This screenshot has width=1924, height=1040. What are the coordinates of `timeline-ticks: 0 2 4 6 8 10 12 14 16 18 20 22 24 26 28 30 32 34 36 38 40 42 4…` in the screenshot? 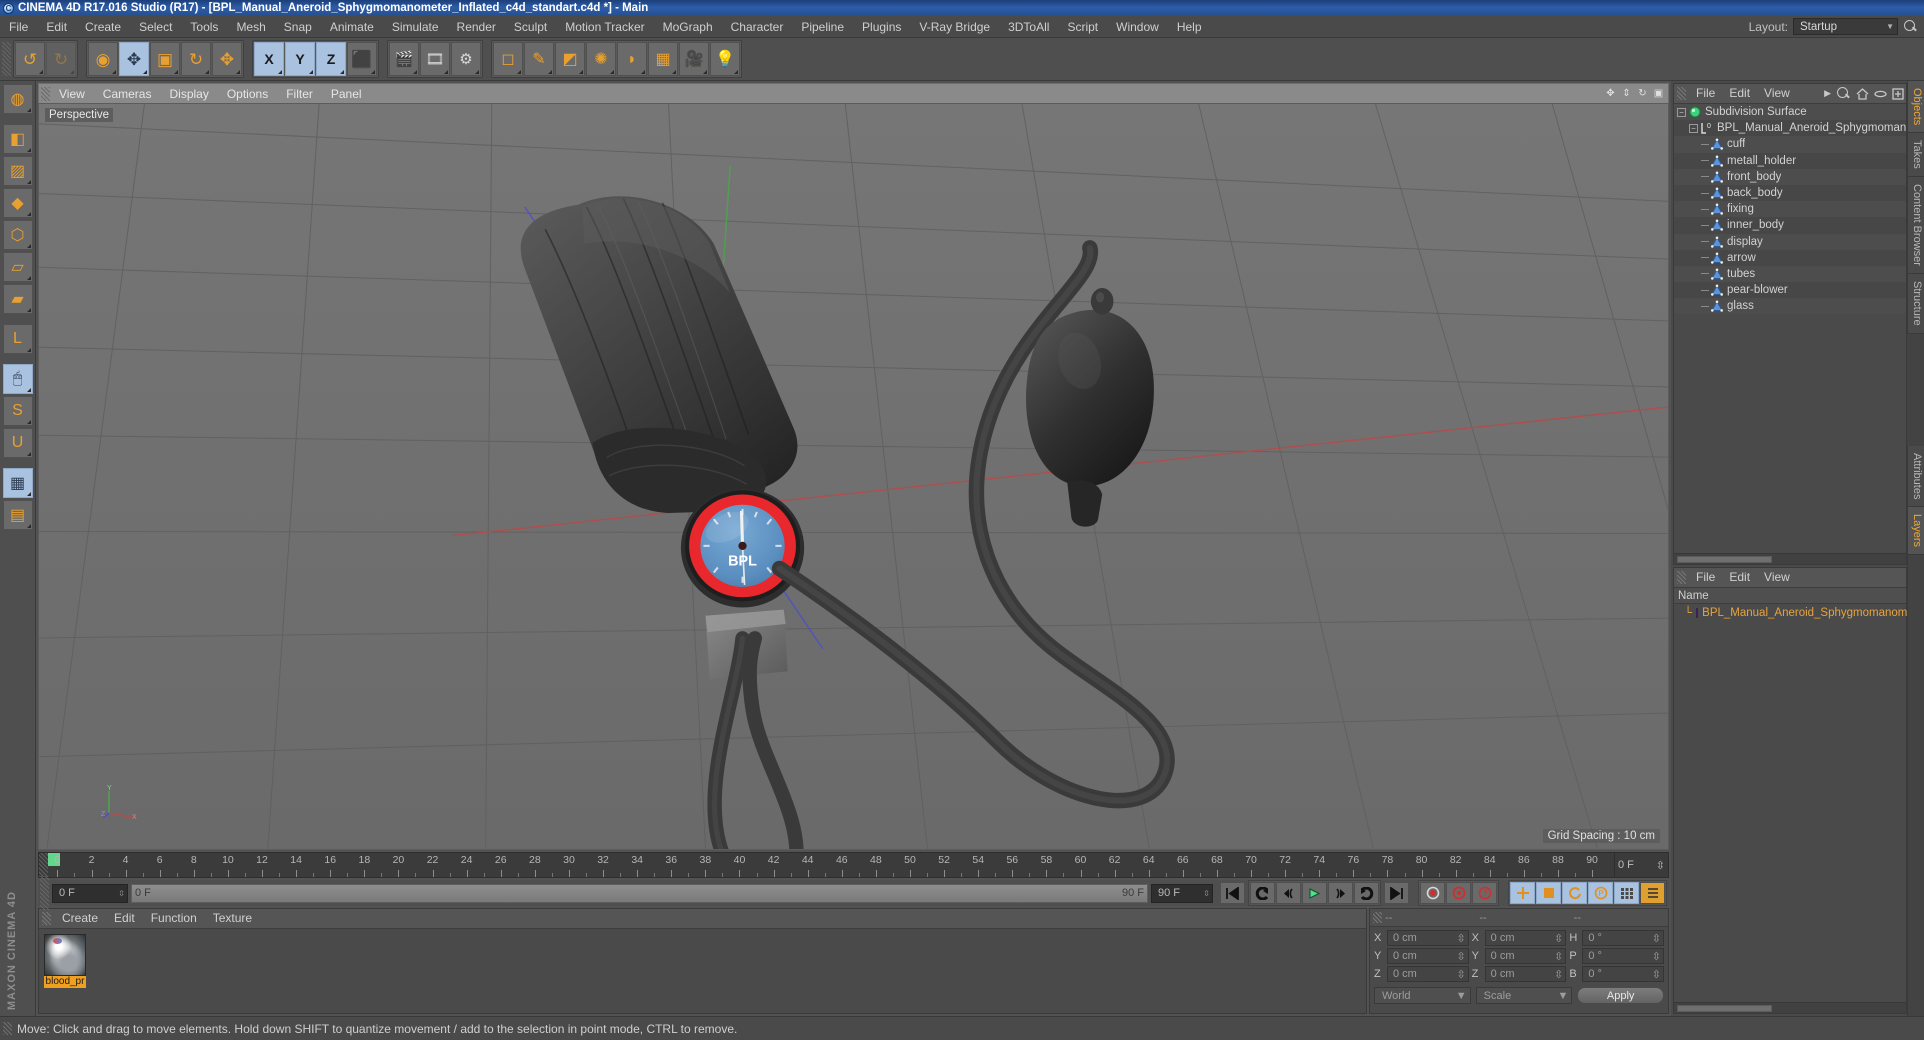 It's located at (831, 865).